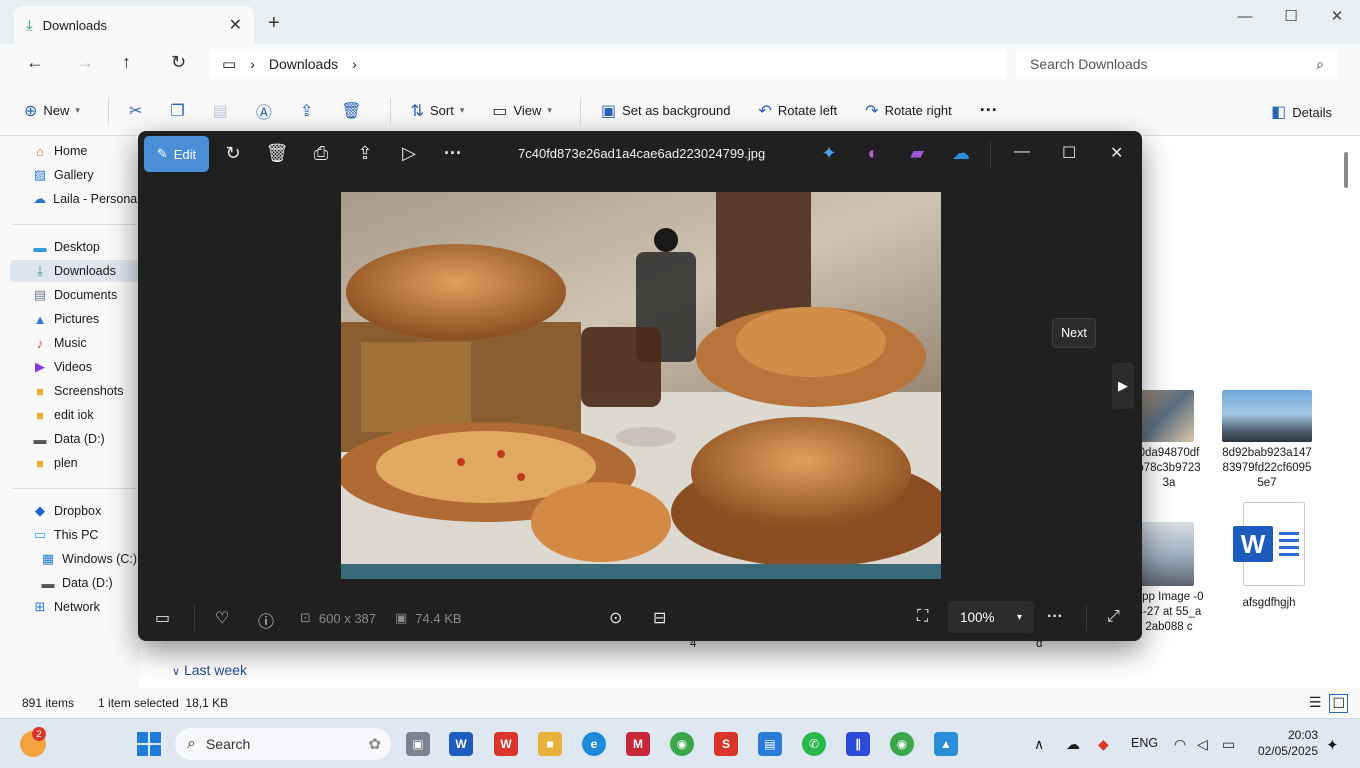  What do you see at coordinates (75, 199) in the screenshot?
I see `sidebar-item-onedrive: ☁ Laila - Personal` at bounding box center [75, 199].